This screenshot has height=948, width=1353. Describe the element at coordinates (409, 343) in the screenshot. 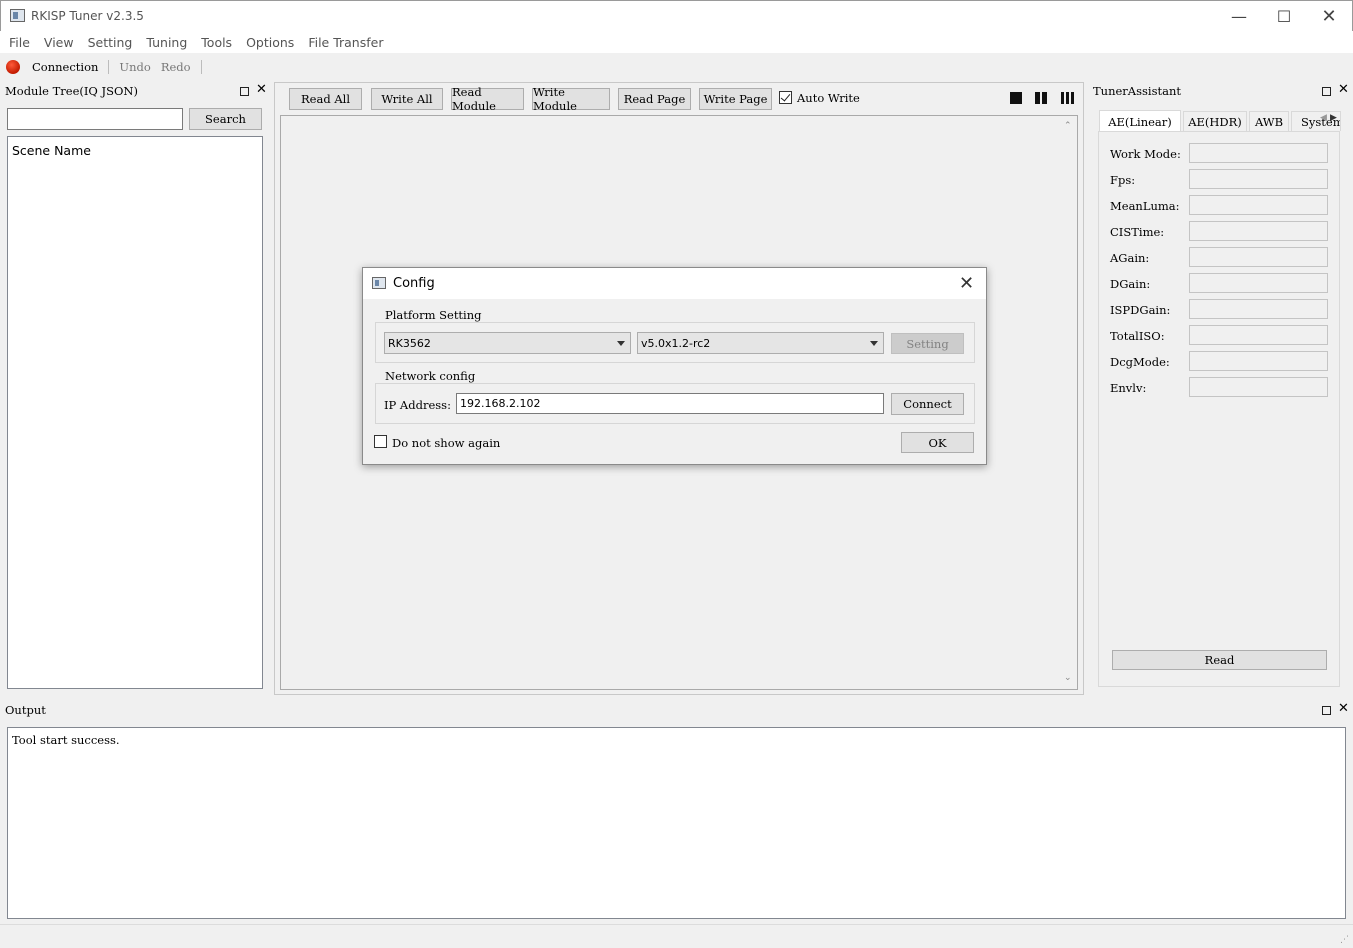

I see `platform-select-value: RK3562` at that location.